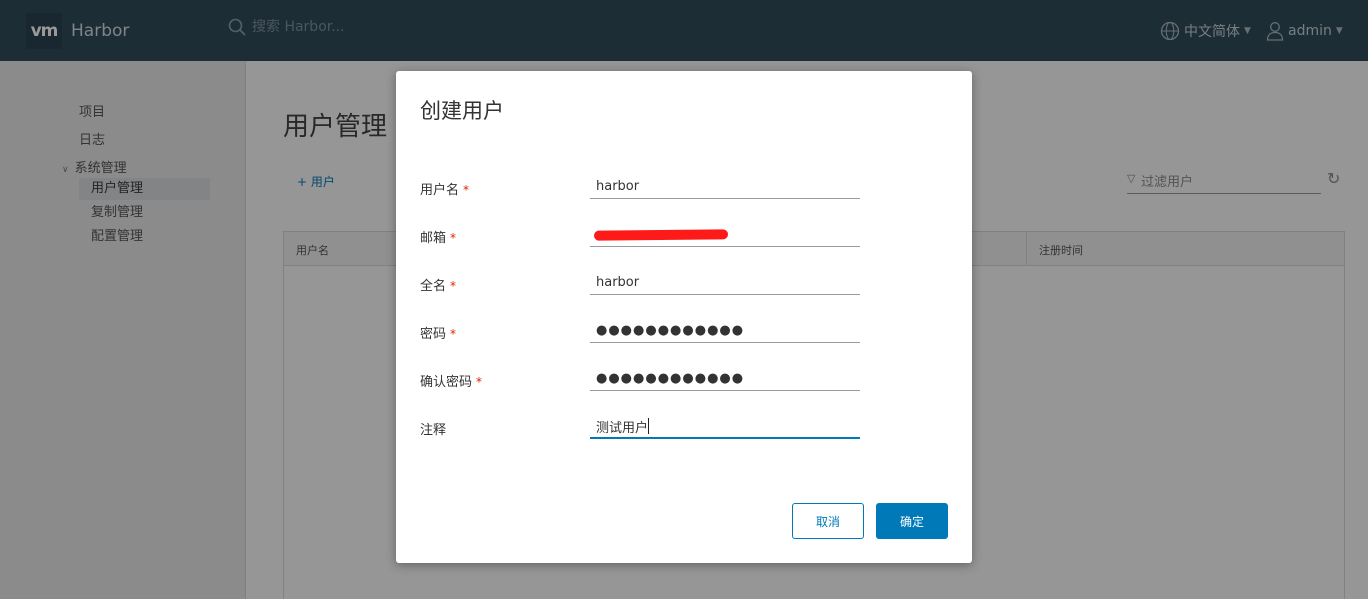  I want to click on form-row-username: 用户名 *, so click(684, 193).